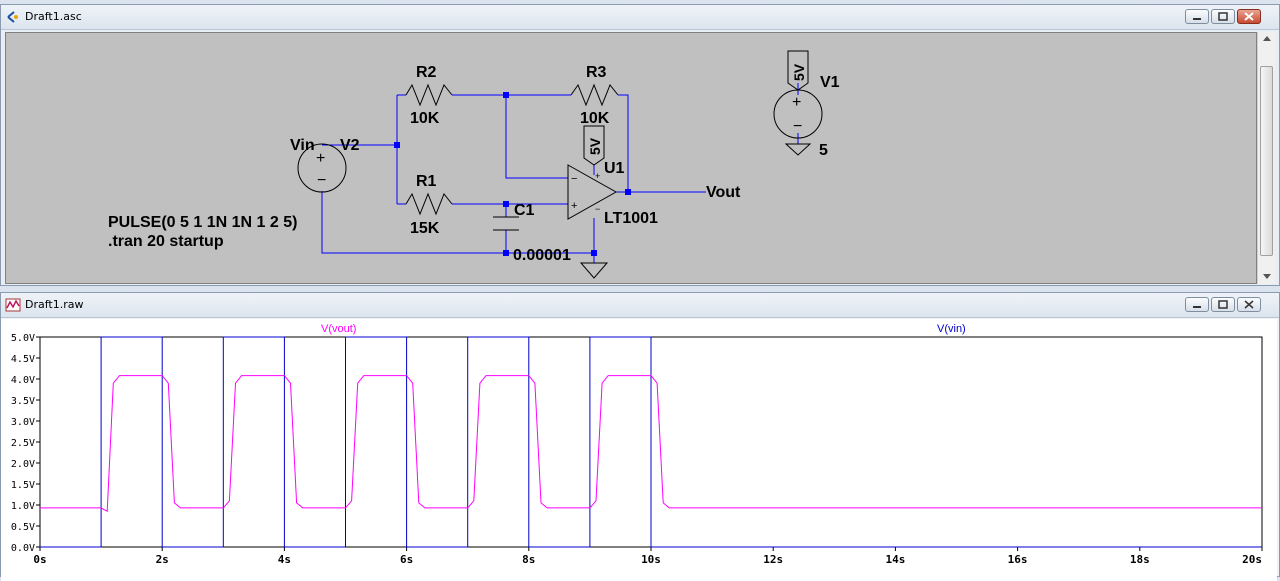  I want to click on label-vin: Vin, so click(302, 145).